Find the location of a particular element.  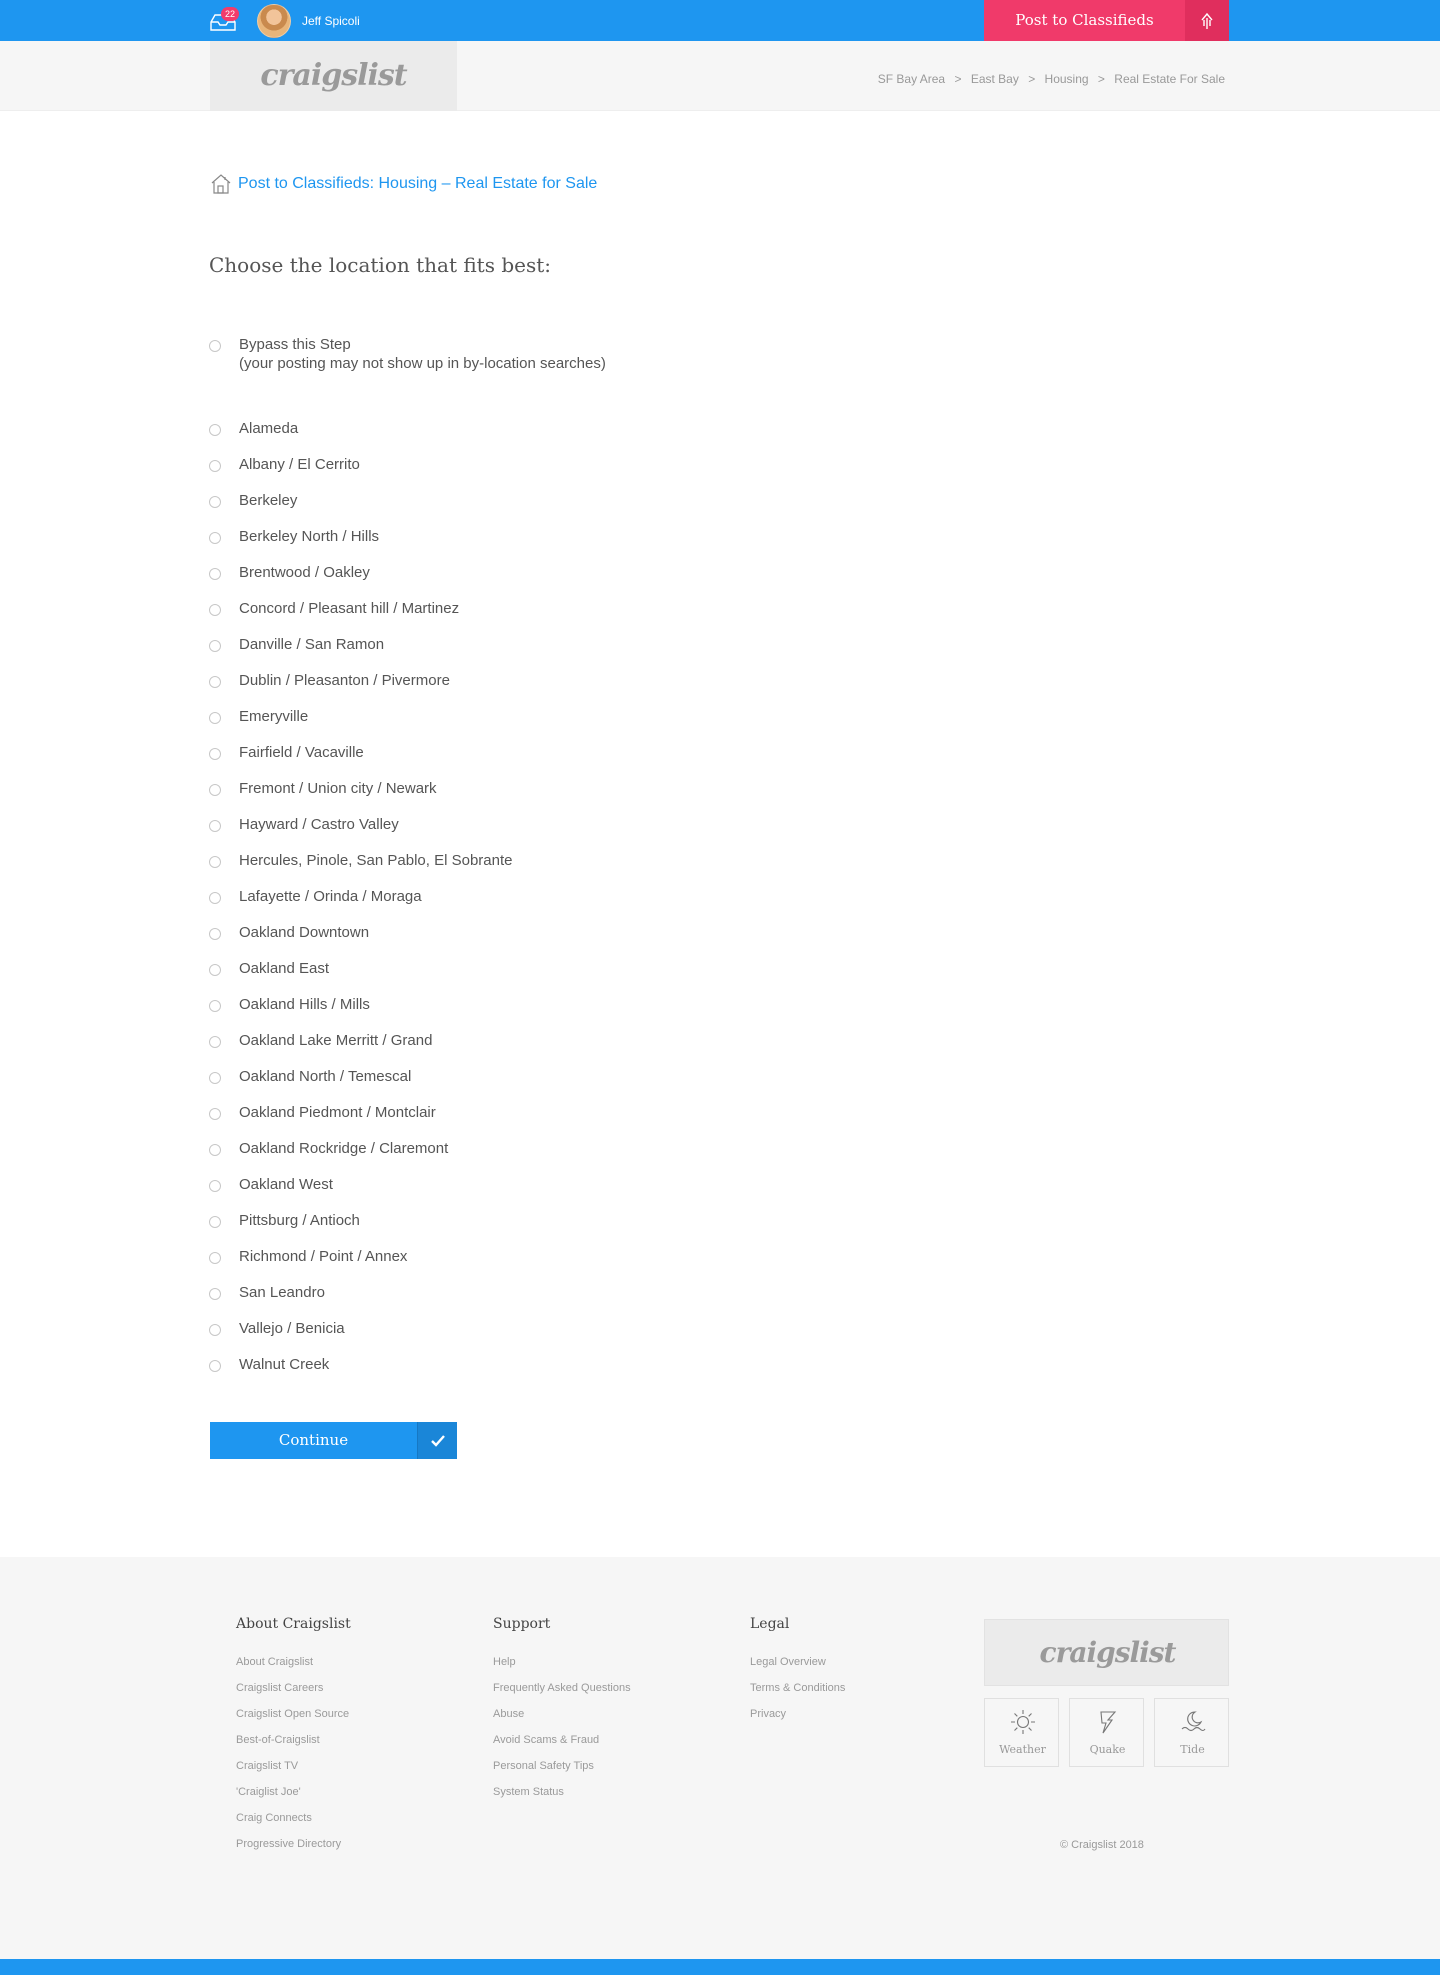

footer-link: Avoid Scams & Fraud is located at coordinates (546, 1740).